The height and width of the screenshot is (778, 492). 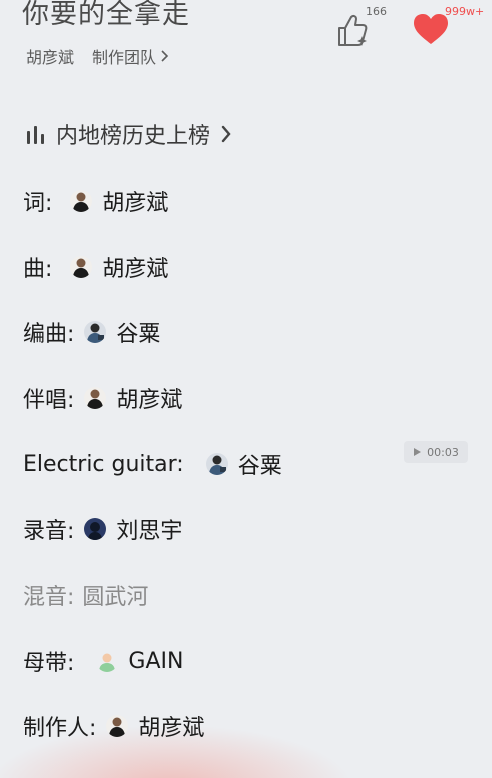 What do you see at coordinates (50, 56) in the screenshot?
I see `artist-link: 胡彦斌` at bounding box center [50, 56].